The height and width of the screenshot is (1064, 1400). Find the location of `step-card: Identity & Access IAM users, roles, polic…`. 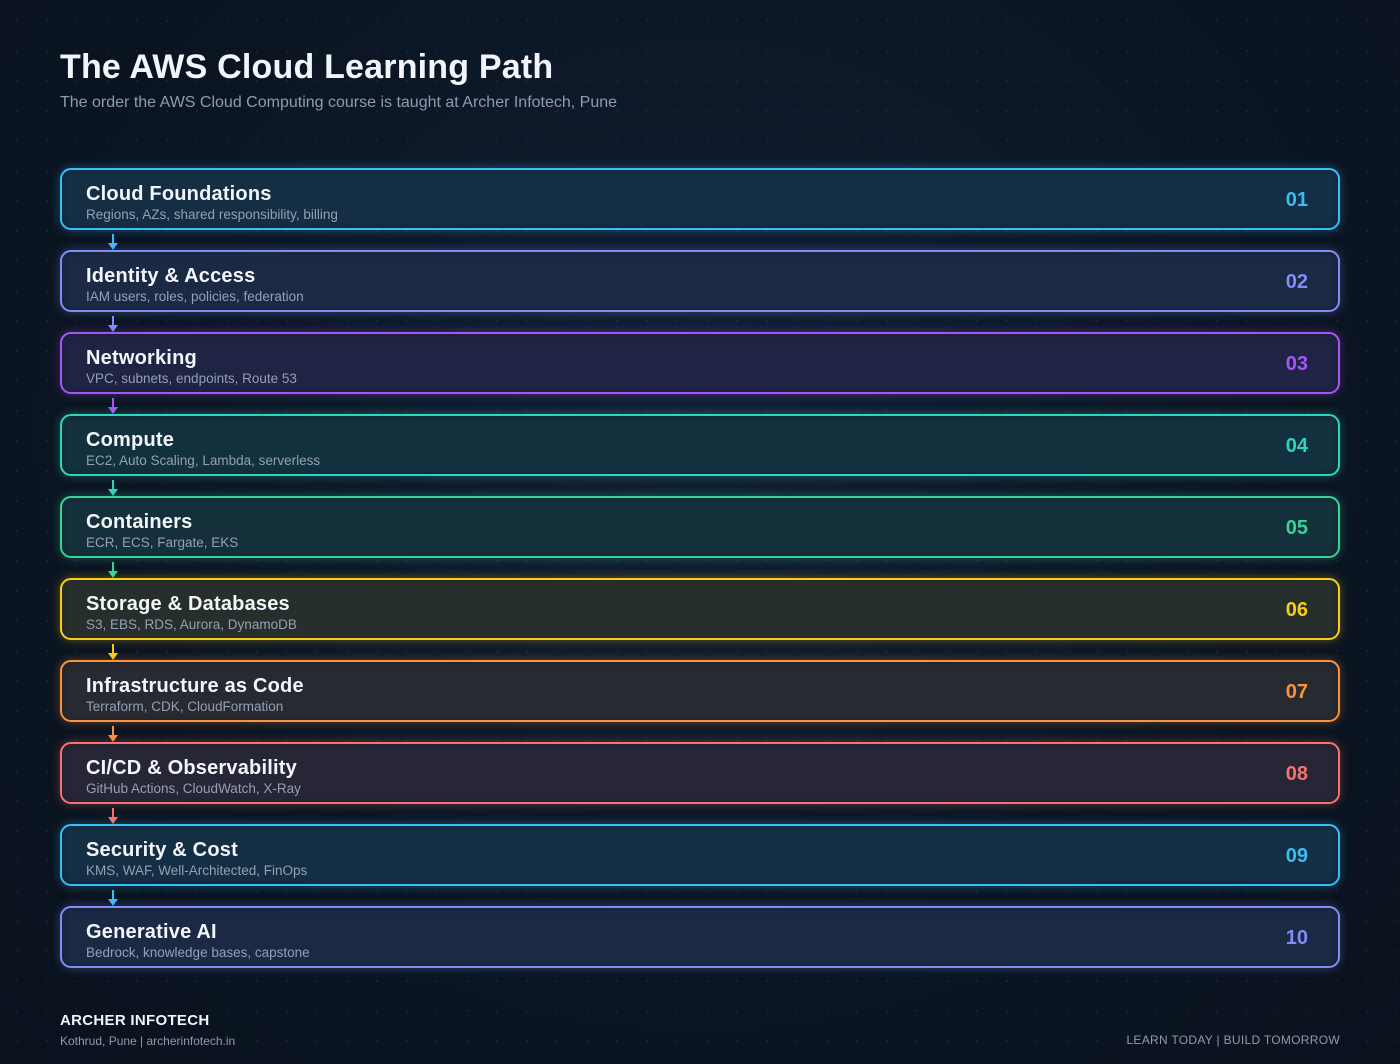

step-card: Identity & Access IAM users, roles, polic… is located at coordinates (700, 291).